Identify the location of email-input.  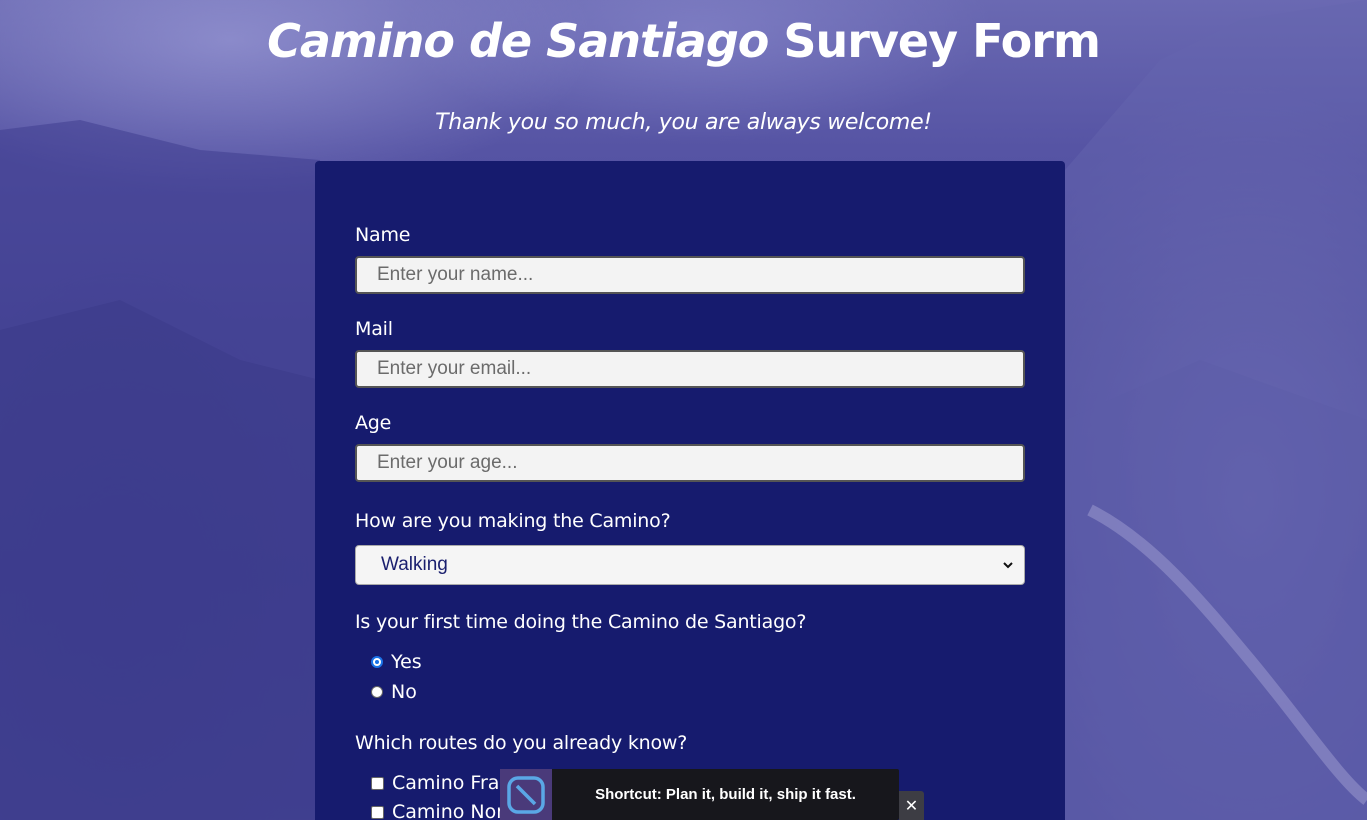
(690, 369).